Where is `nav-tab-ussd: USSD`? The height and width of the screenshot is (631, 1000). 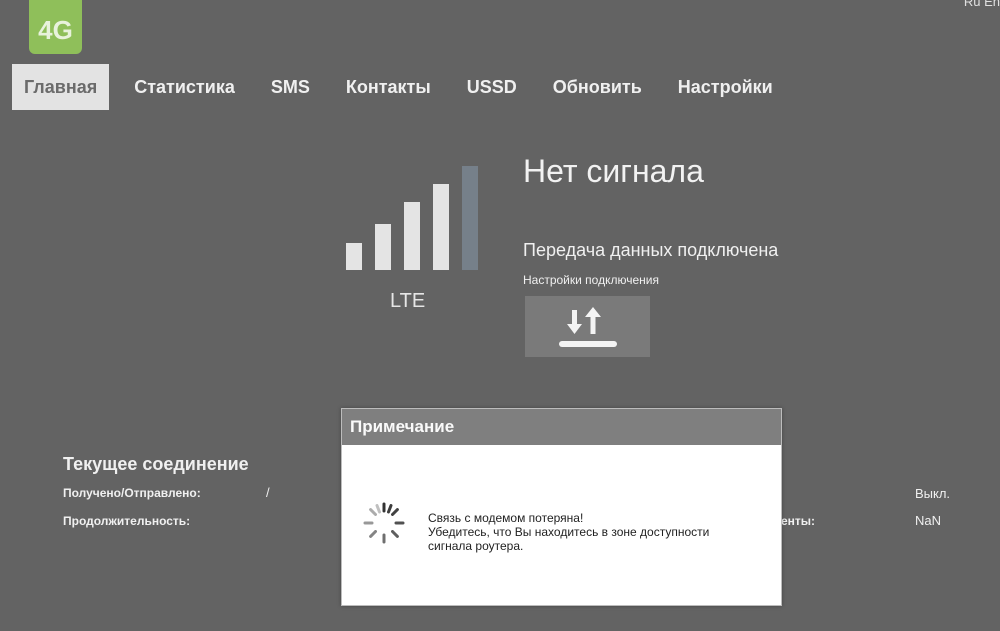
nav-tab-ussd: USSD is located at coordinates (492, 87).